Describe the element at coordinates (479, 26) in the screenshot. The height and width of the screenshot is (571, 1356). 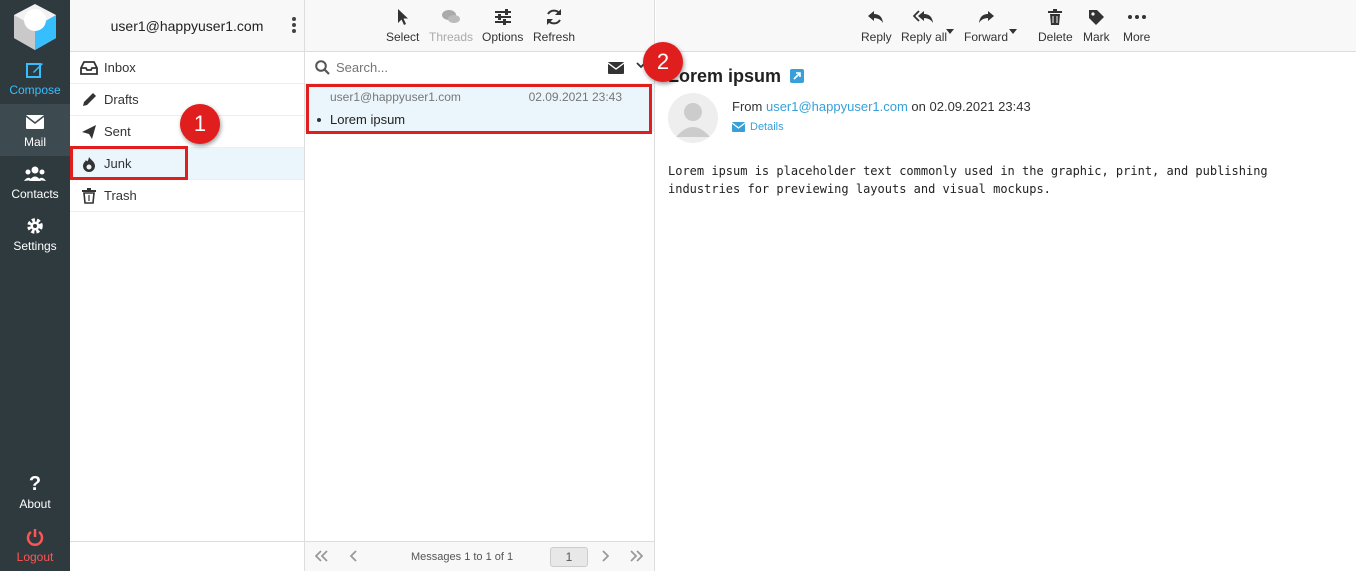
I see `list-toolbar: Select Threads Options Refresh` at that location.